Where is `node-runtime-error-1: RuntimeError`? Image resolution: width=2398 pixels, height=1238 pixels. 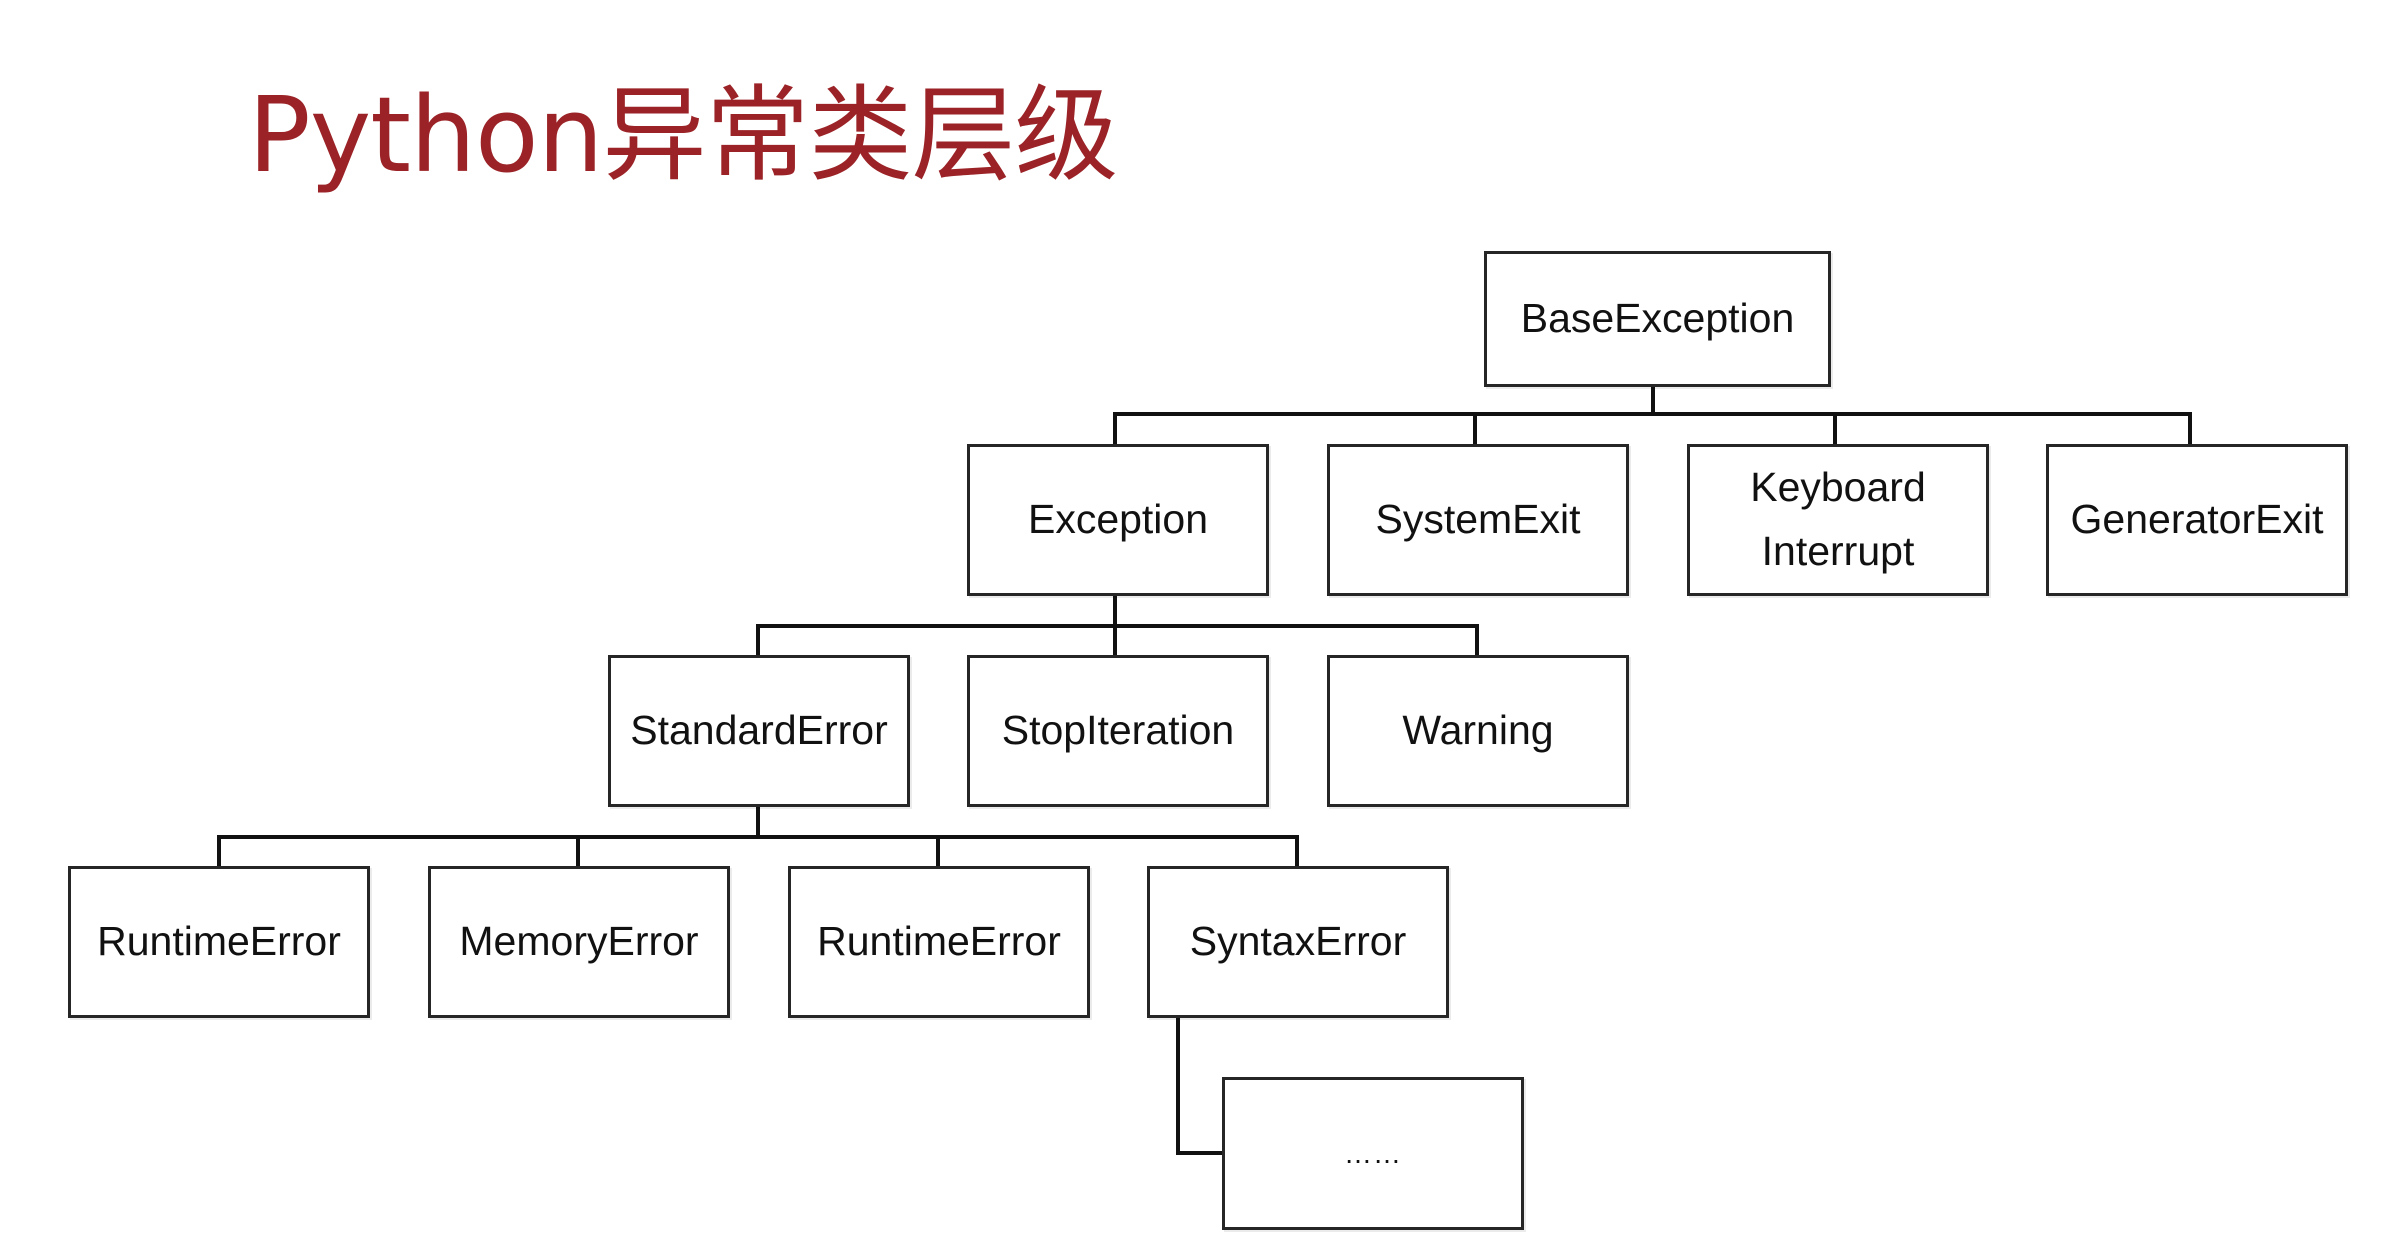 node-runtime-error-1: RuntimeError is located at coordinates (219, 942).